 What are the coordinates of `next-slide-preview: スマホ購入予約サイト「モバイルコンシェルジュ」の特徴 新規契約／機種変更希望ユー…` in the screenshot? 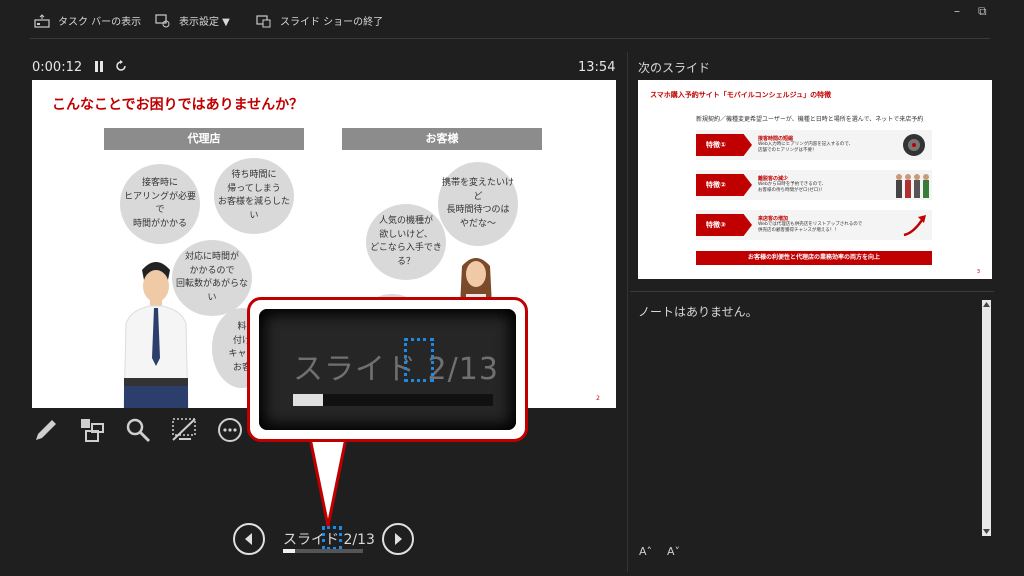 It's located at (815, 179).